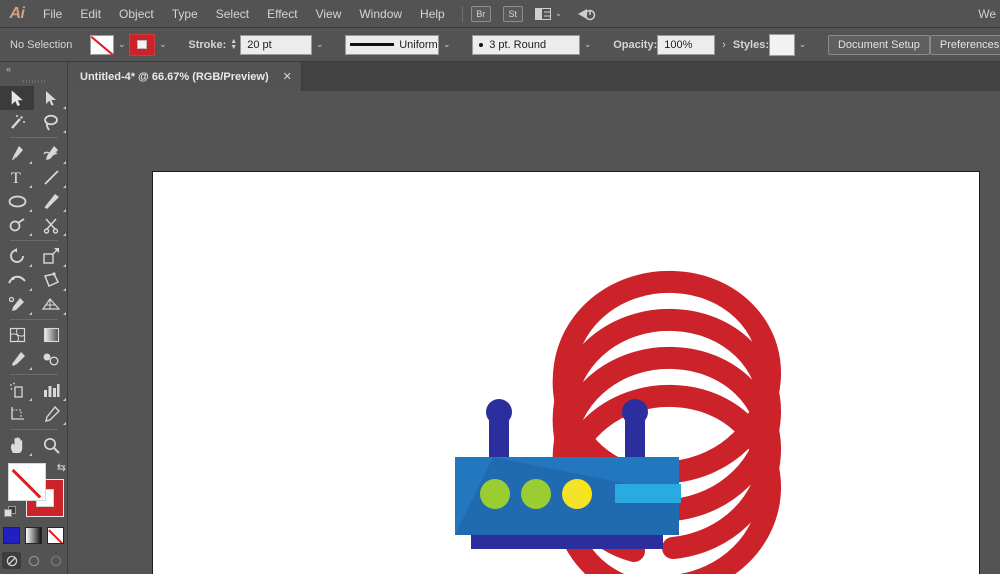 The image size is (1000, 574). What do you see at coordinates (17, 153) in the screenshot?
I see `pen-tool` at bounding box center [17, 153].